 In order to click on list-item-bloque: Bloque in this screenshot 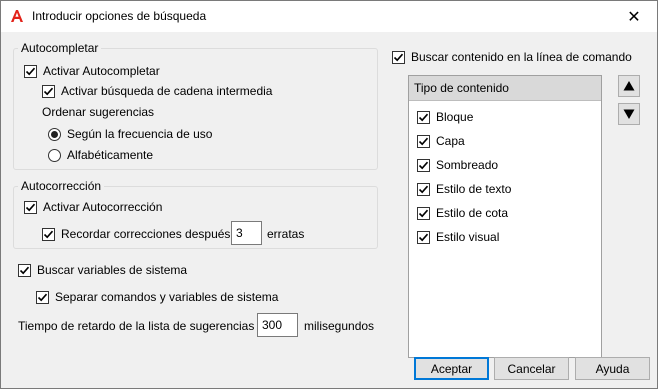, I will do `click(445, 117)`.